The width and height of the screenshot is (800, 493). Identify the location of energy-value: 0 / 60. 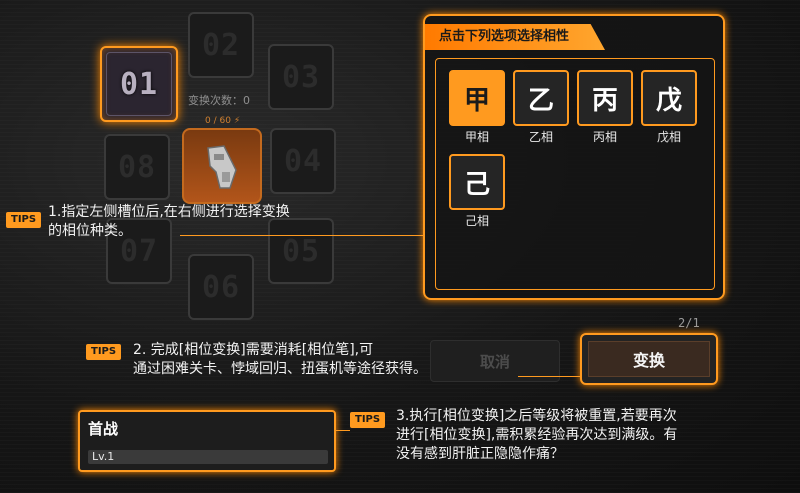
(218, 121).